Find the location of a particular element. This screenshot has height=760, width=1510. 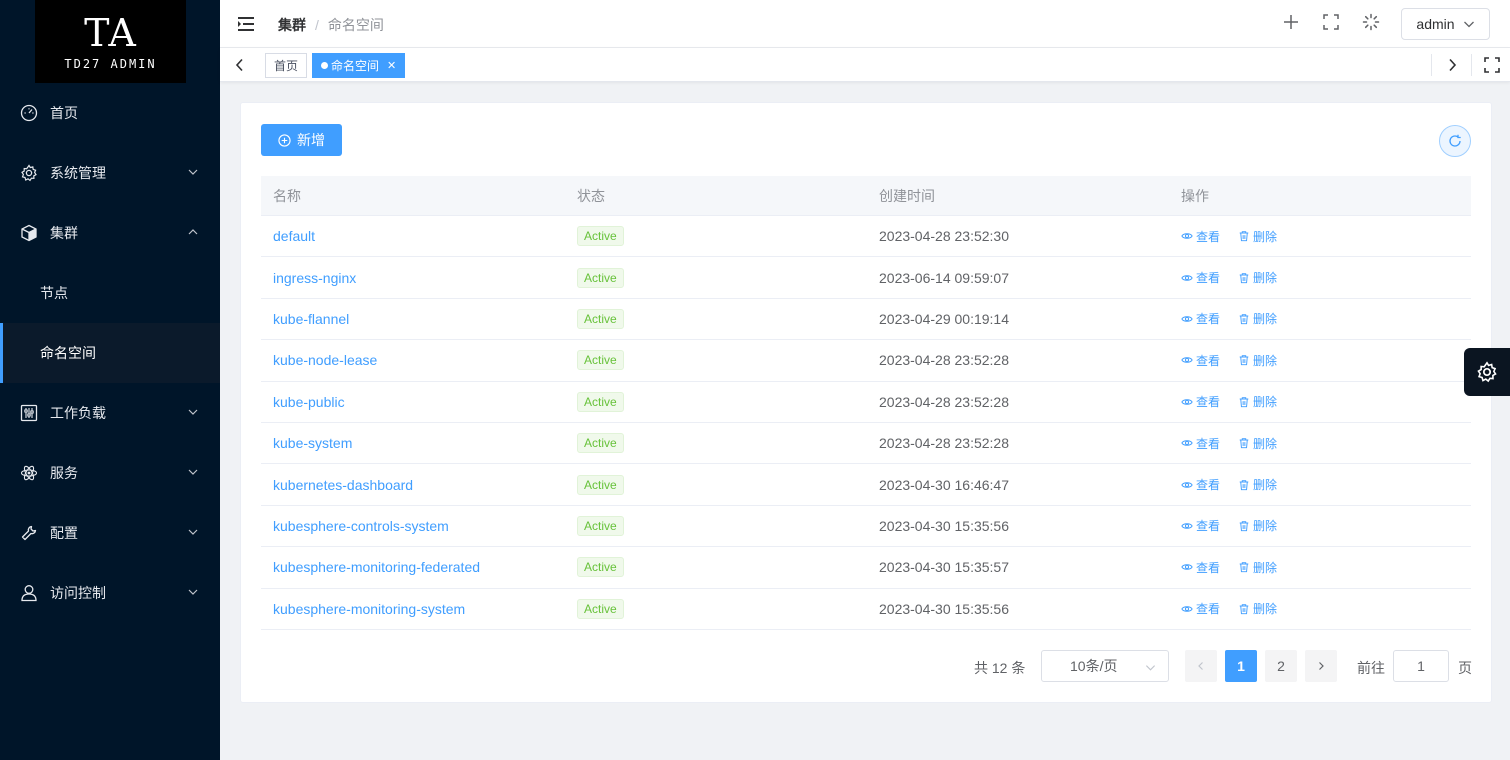

namespace-link: kube-public is located at coordinates (309, 402).